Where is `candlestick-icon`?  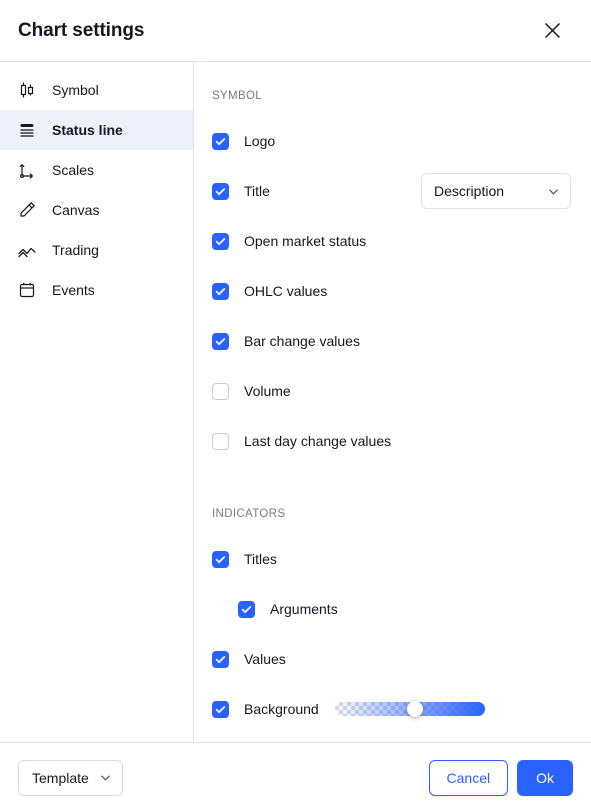 candlestick-icon is located at coordinates (27, 90).